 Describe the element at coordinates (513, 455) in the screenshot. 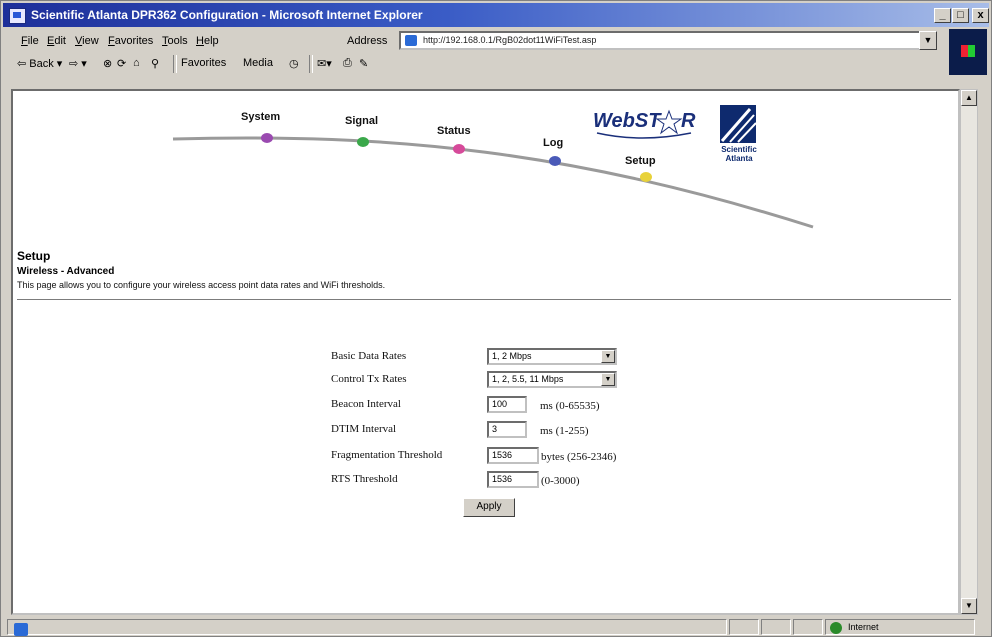

I see `fragmentation-threshold-input: 1536` at that location.